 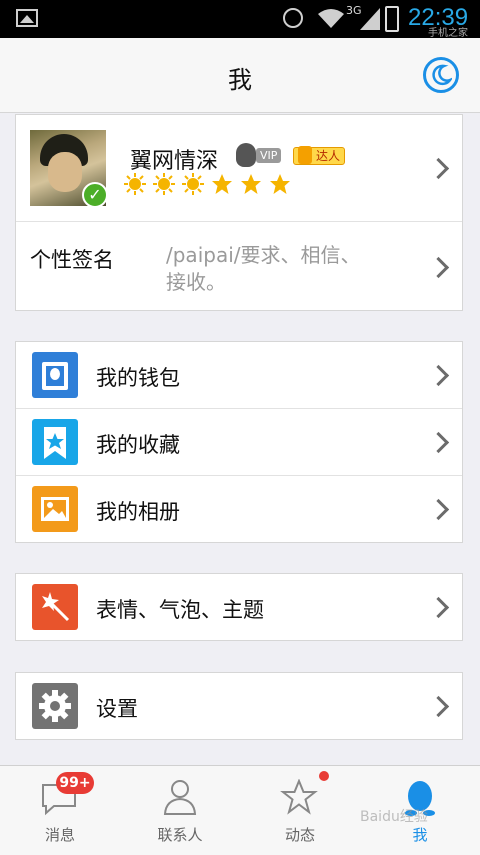 I want to click on watermark-text: 手机之家, so click(x=448, y=33).